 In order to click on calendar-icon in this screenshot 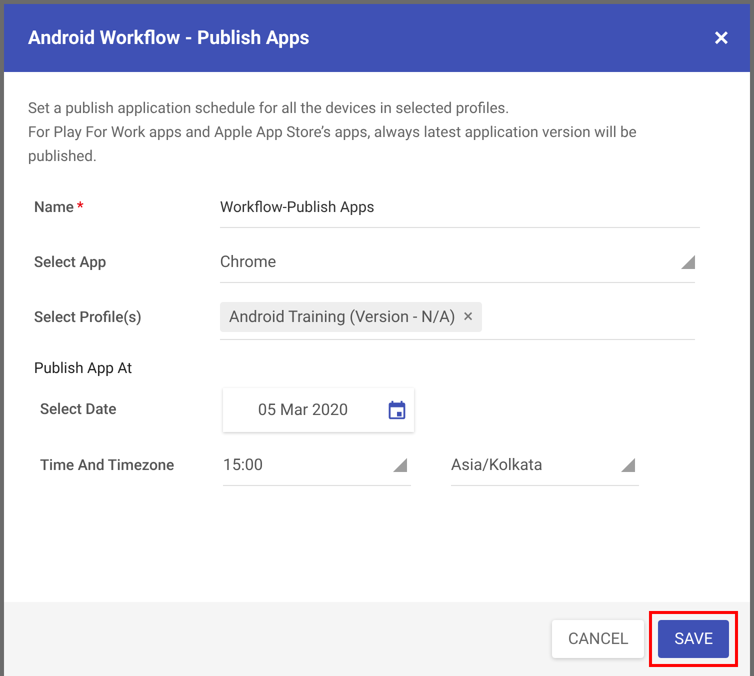, I will do `click(397, 409)`.